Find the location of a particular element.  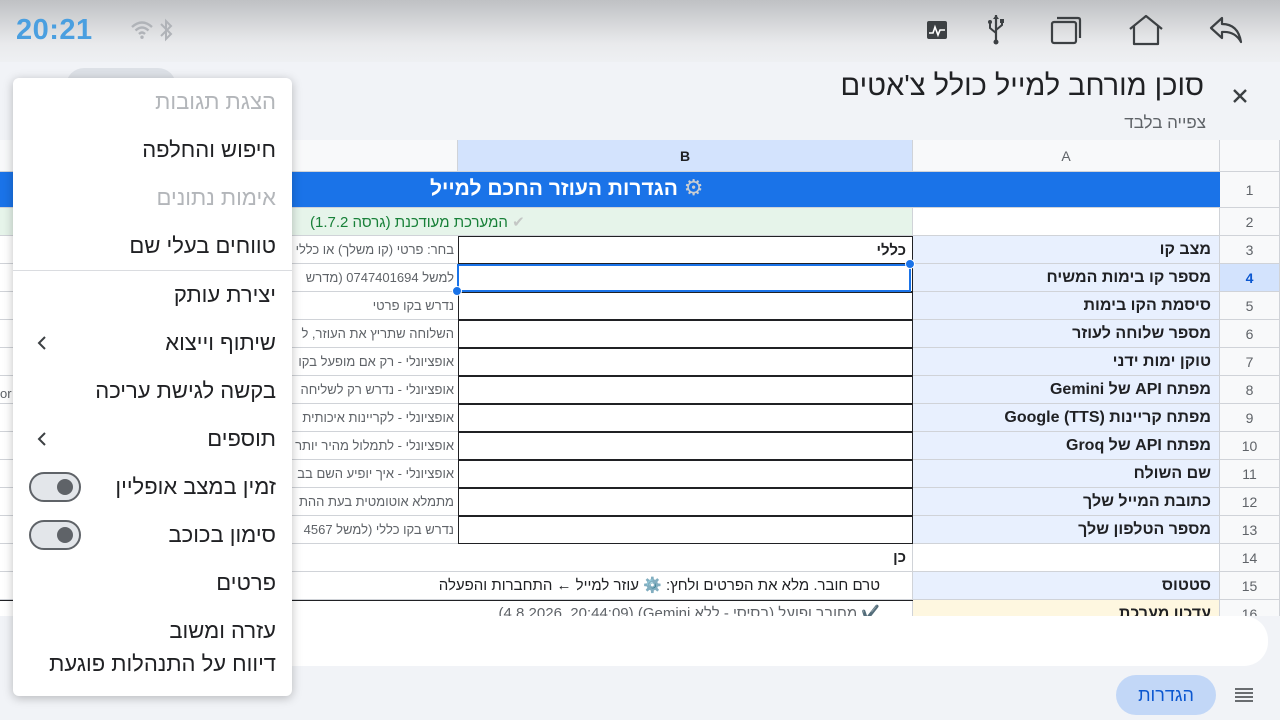

row-header: 4 is located at coordinates (1250, 278).